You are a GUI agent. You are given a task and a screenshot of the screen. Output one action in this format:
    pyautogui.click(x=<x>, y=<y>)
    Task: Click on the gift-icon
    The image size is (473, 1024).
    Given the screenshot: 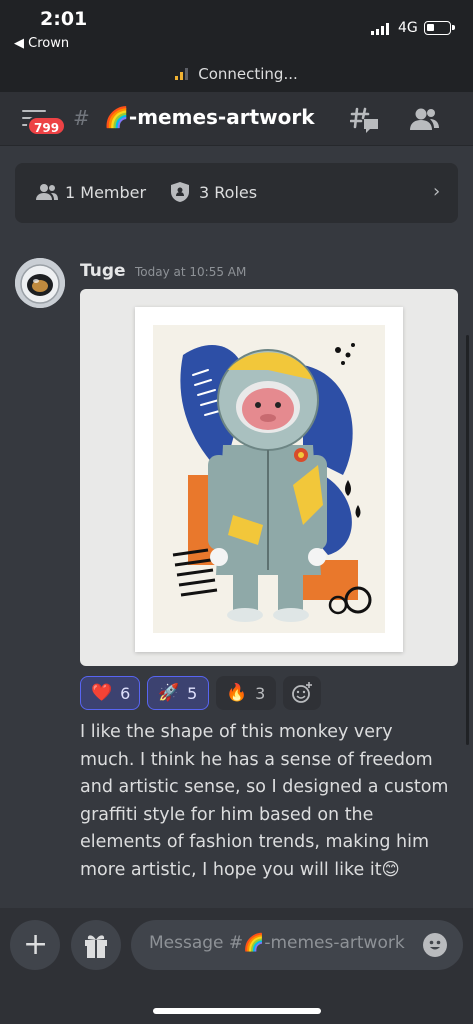 What is the action you would take?
    pyautogui.click(x=96, y=946)
    